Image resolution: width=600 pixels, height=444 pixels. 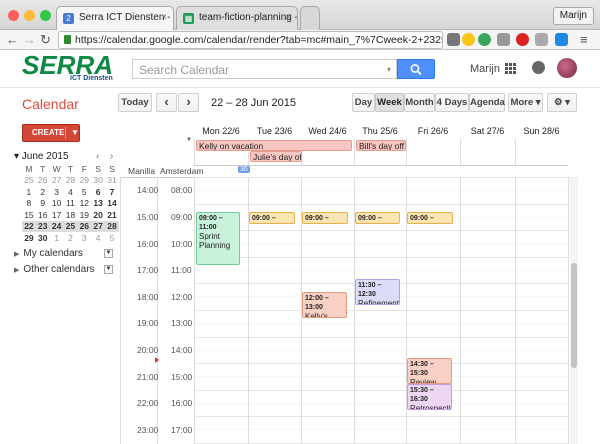 What do you see at coordinates (487, 131) in the screenshot?
I see `day-header-5: Sat 27/6` at bounding box center [487, 131].